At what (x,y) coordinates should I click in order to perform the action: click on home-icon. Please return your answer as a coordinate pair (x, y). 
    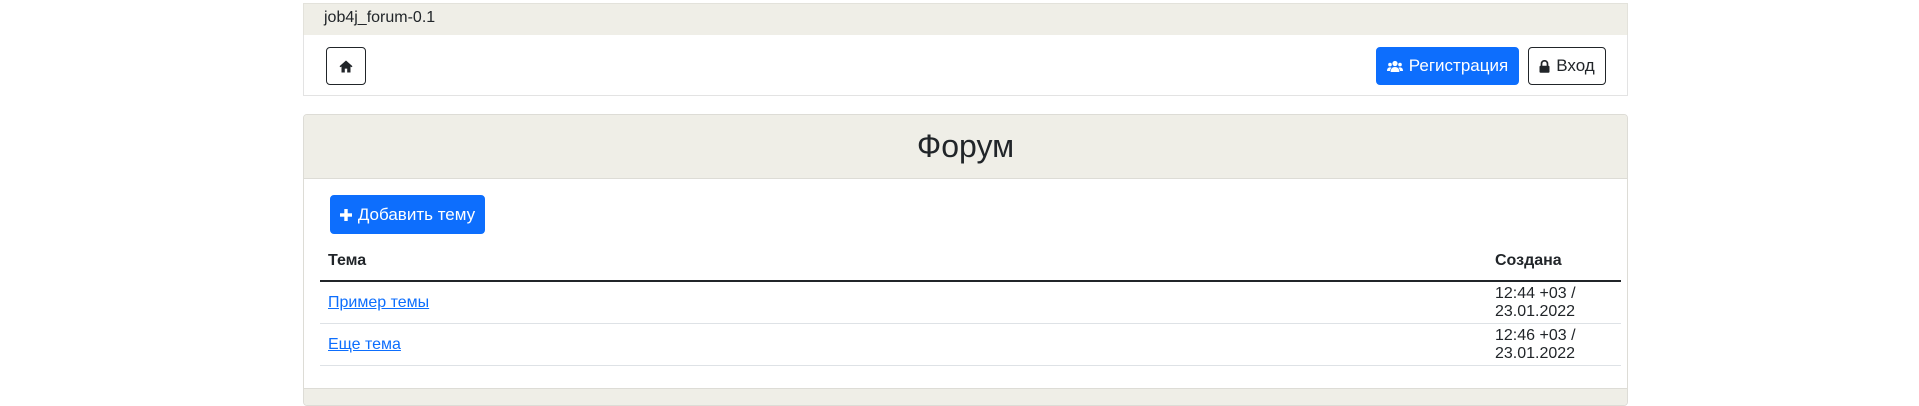
    Looking at the image, I should click on (346, 66).